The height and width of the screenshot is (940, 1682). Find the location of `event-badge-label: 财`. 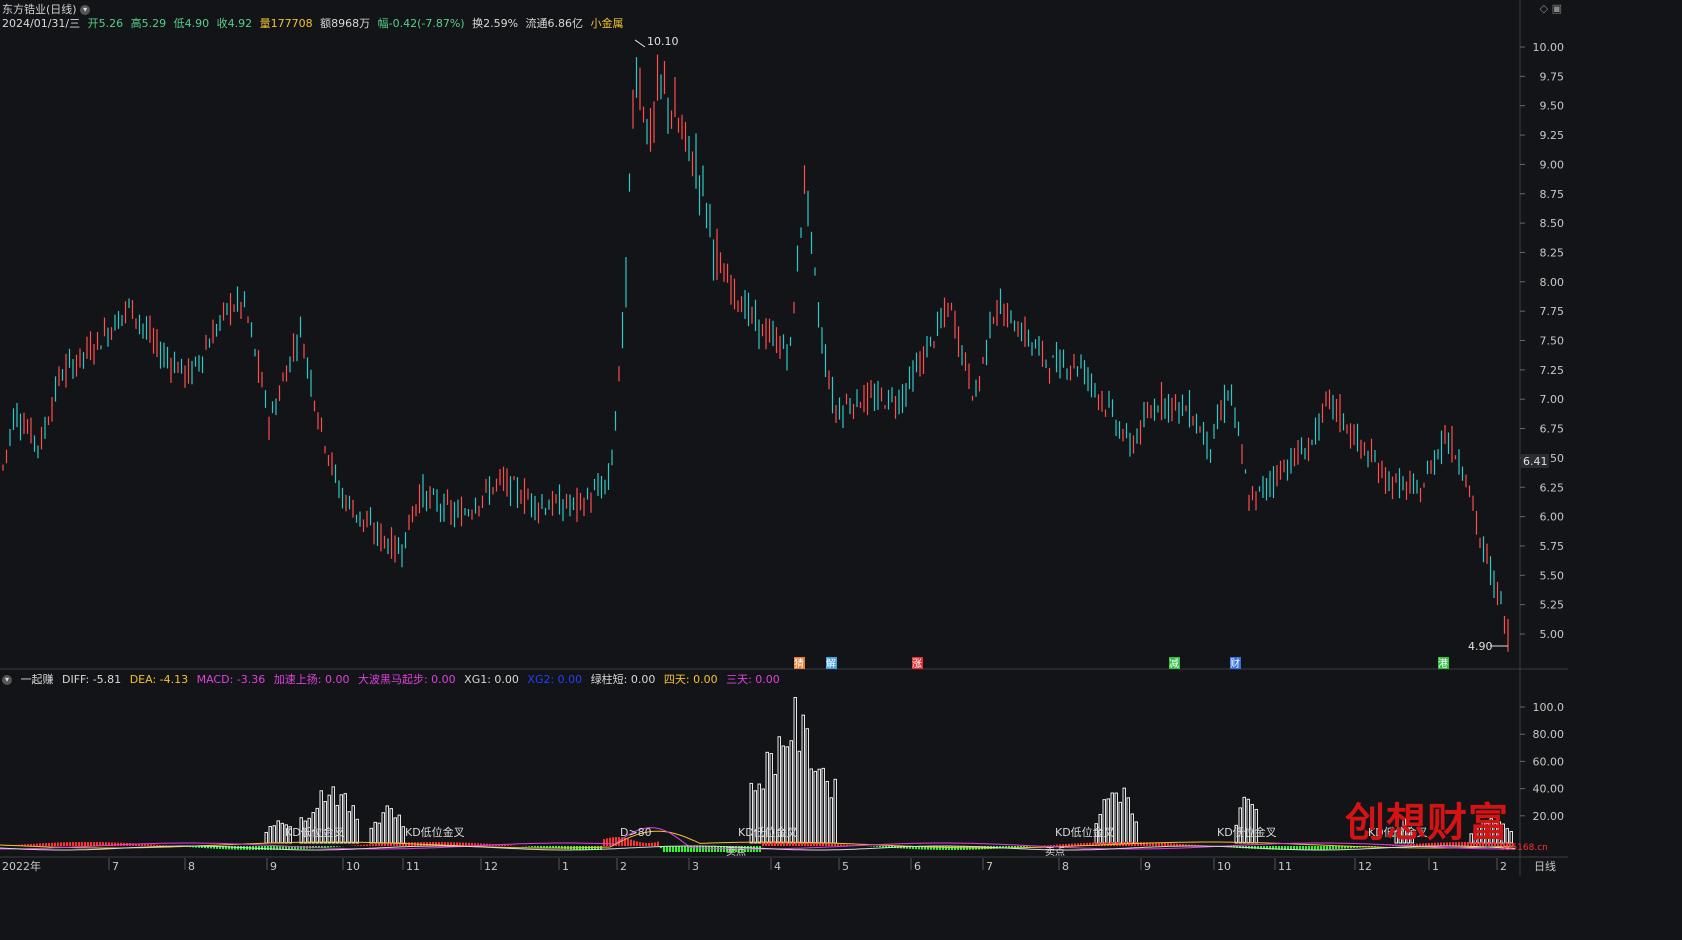

event-badge-label: 财 is located at coordinates (1235, 663).